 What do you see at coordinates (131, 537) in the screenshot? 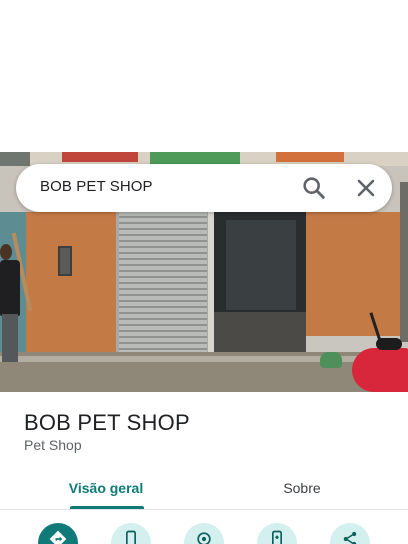
I see `phone-icon` at bounding box center [131, 537].